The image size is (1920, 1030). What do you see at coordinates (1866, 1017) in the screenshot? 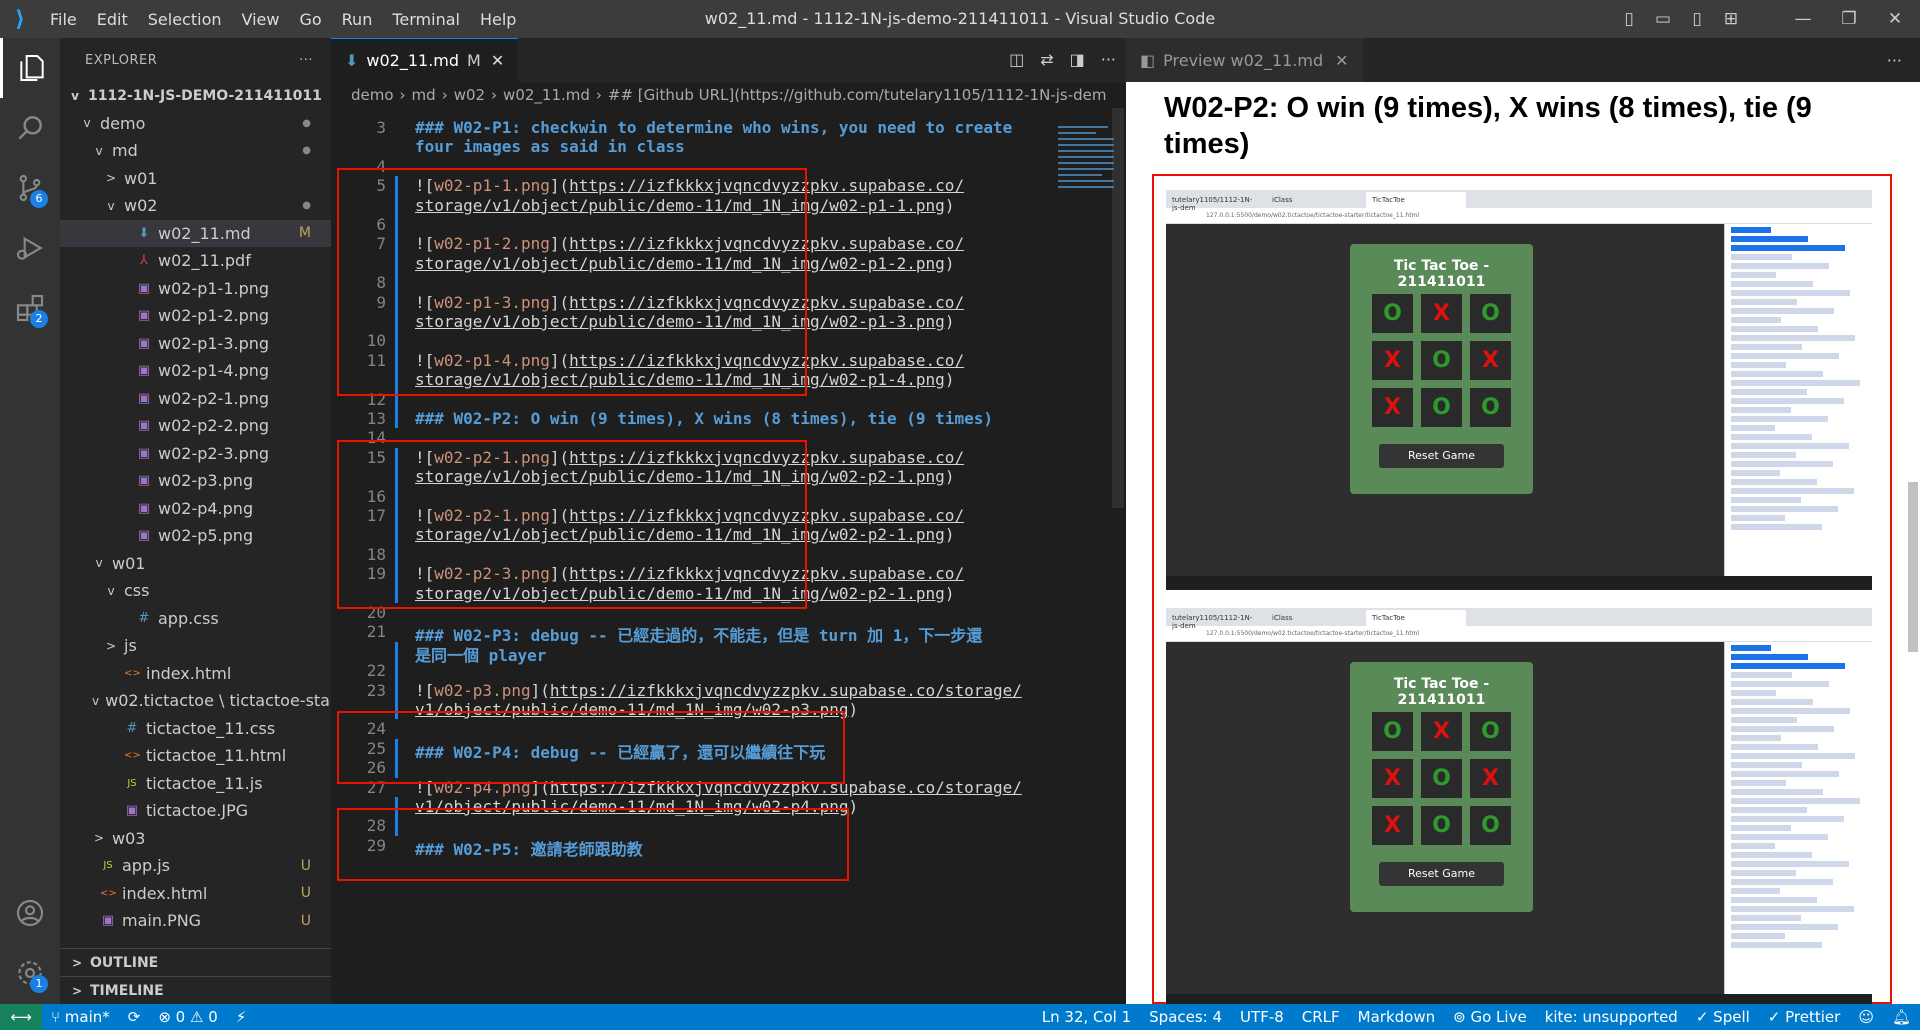
I see `feedback-icon: ☺` at bounding box center [1866, 1017].